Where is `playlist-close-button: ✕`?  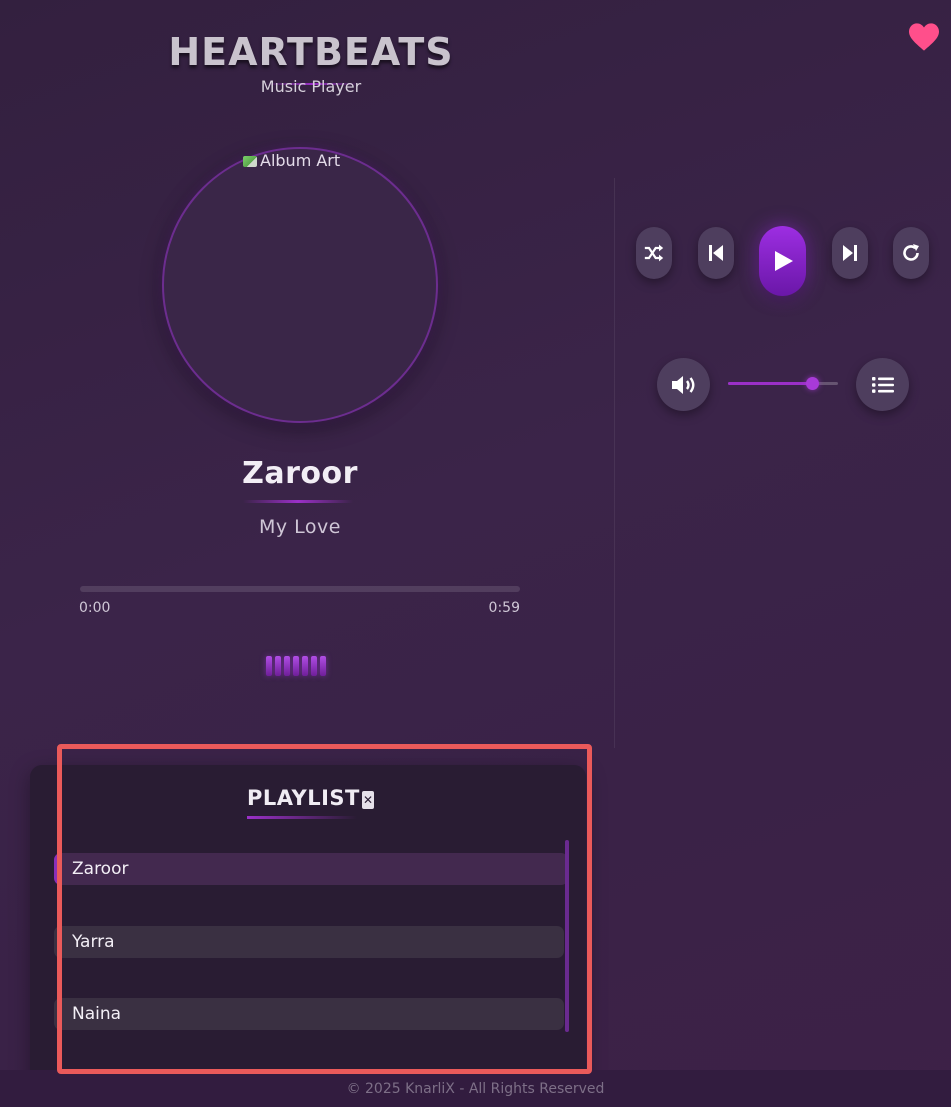 playlist-close-button: ✕ is located at coordinates (368, 800).